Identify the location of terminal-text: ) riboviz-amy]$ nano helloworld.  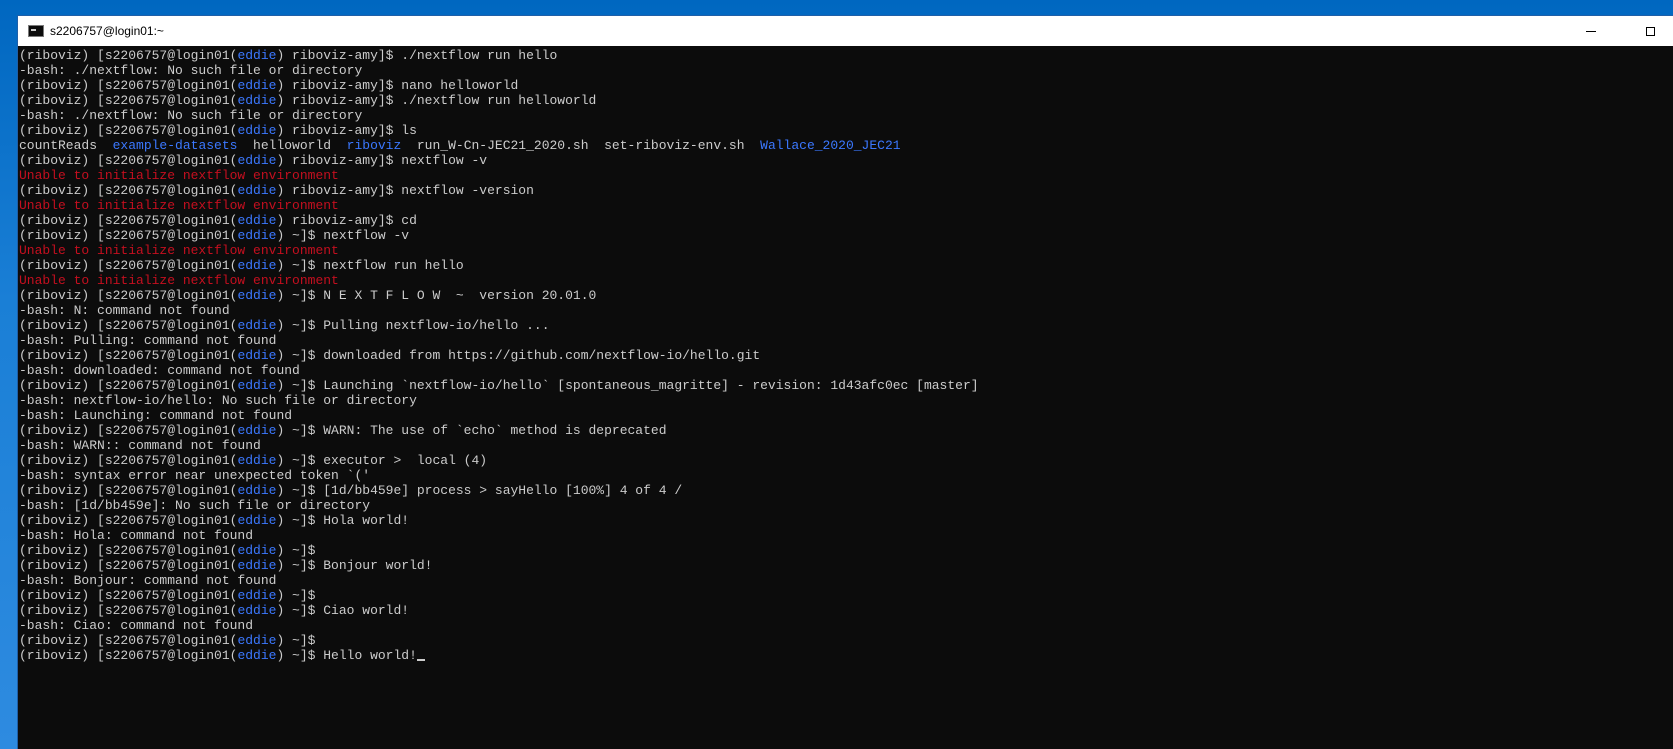
(397, 85).